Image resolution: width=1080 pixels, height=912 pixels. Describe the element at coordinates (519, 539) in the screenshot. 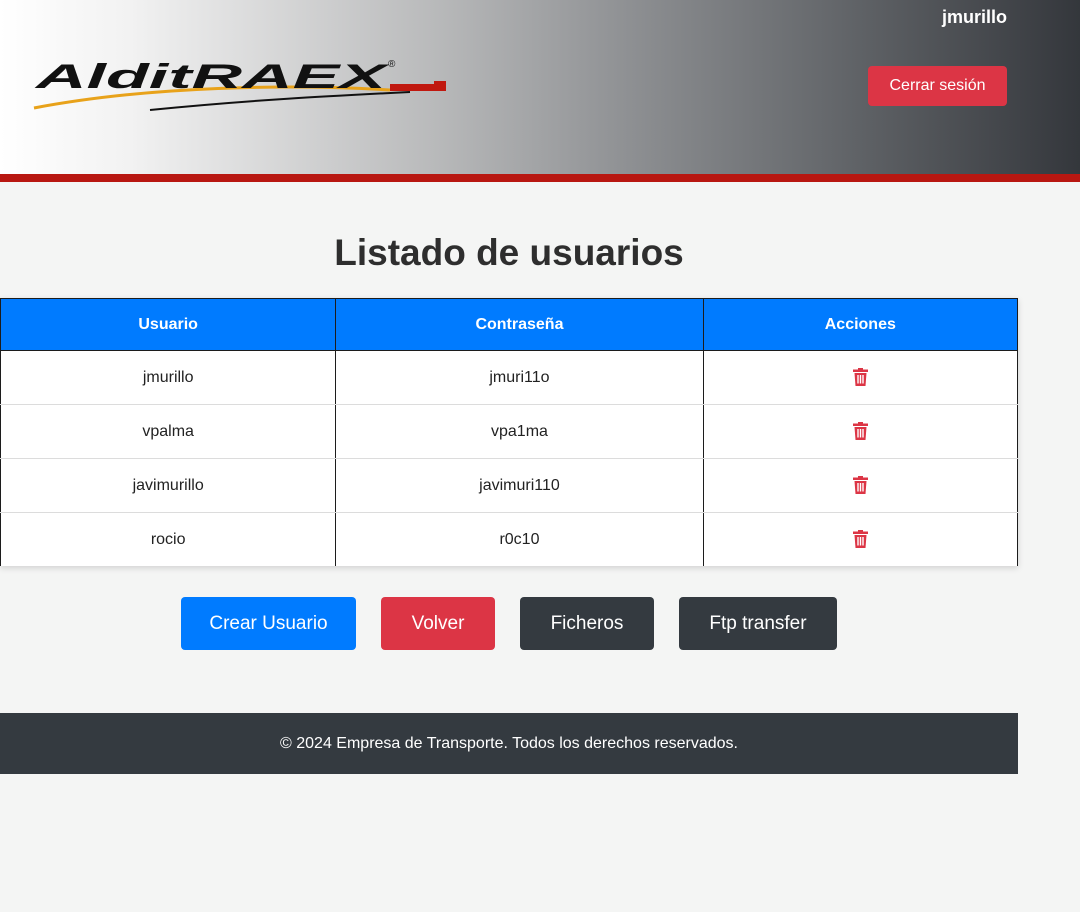

I see `cell-contrasena: r0c10` at that location.